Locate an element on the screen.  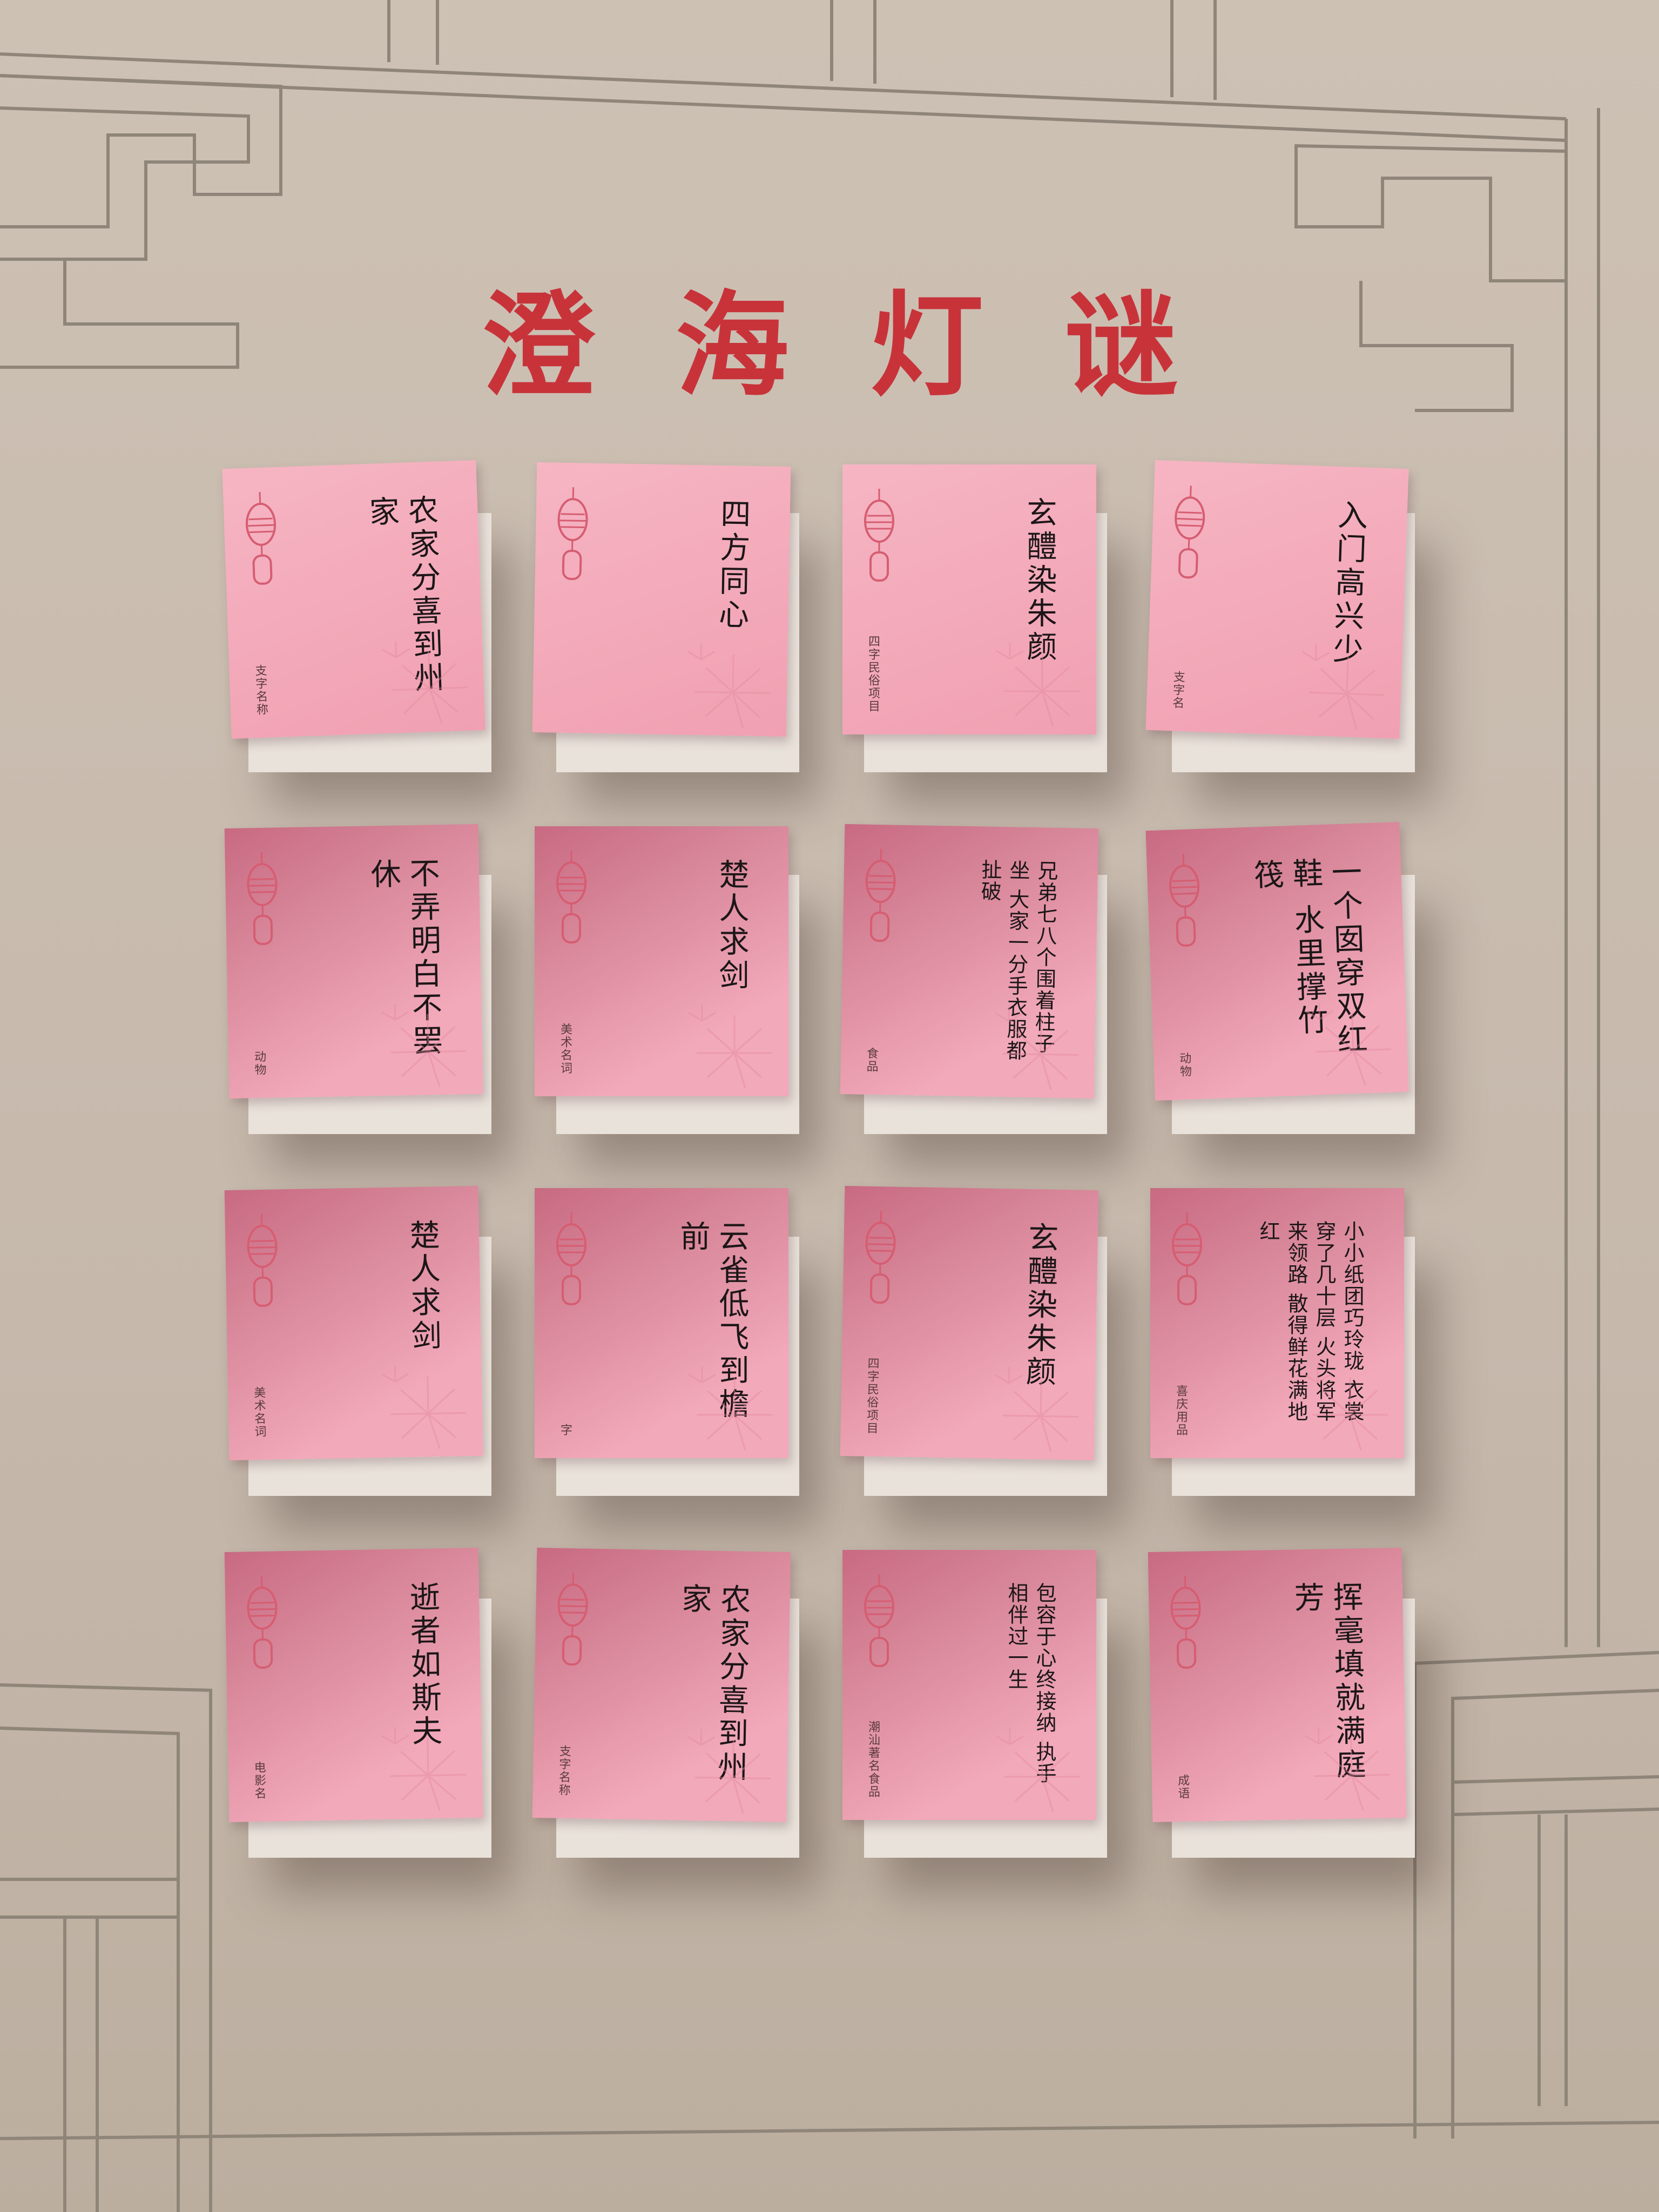
riddle-card: 不弄明白不罢休 动物 is located at coordinates (357, 979).